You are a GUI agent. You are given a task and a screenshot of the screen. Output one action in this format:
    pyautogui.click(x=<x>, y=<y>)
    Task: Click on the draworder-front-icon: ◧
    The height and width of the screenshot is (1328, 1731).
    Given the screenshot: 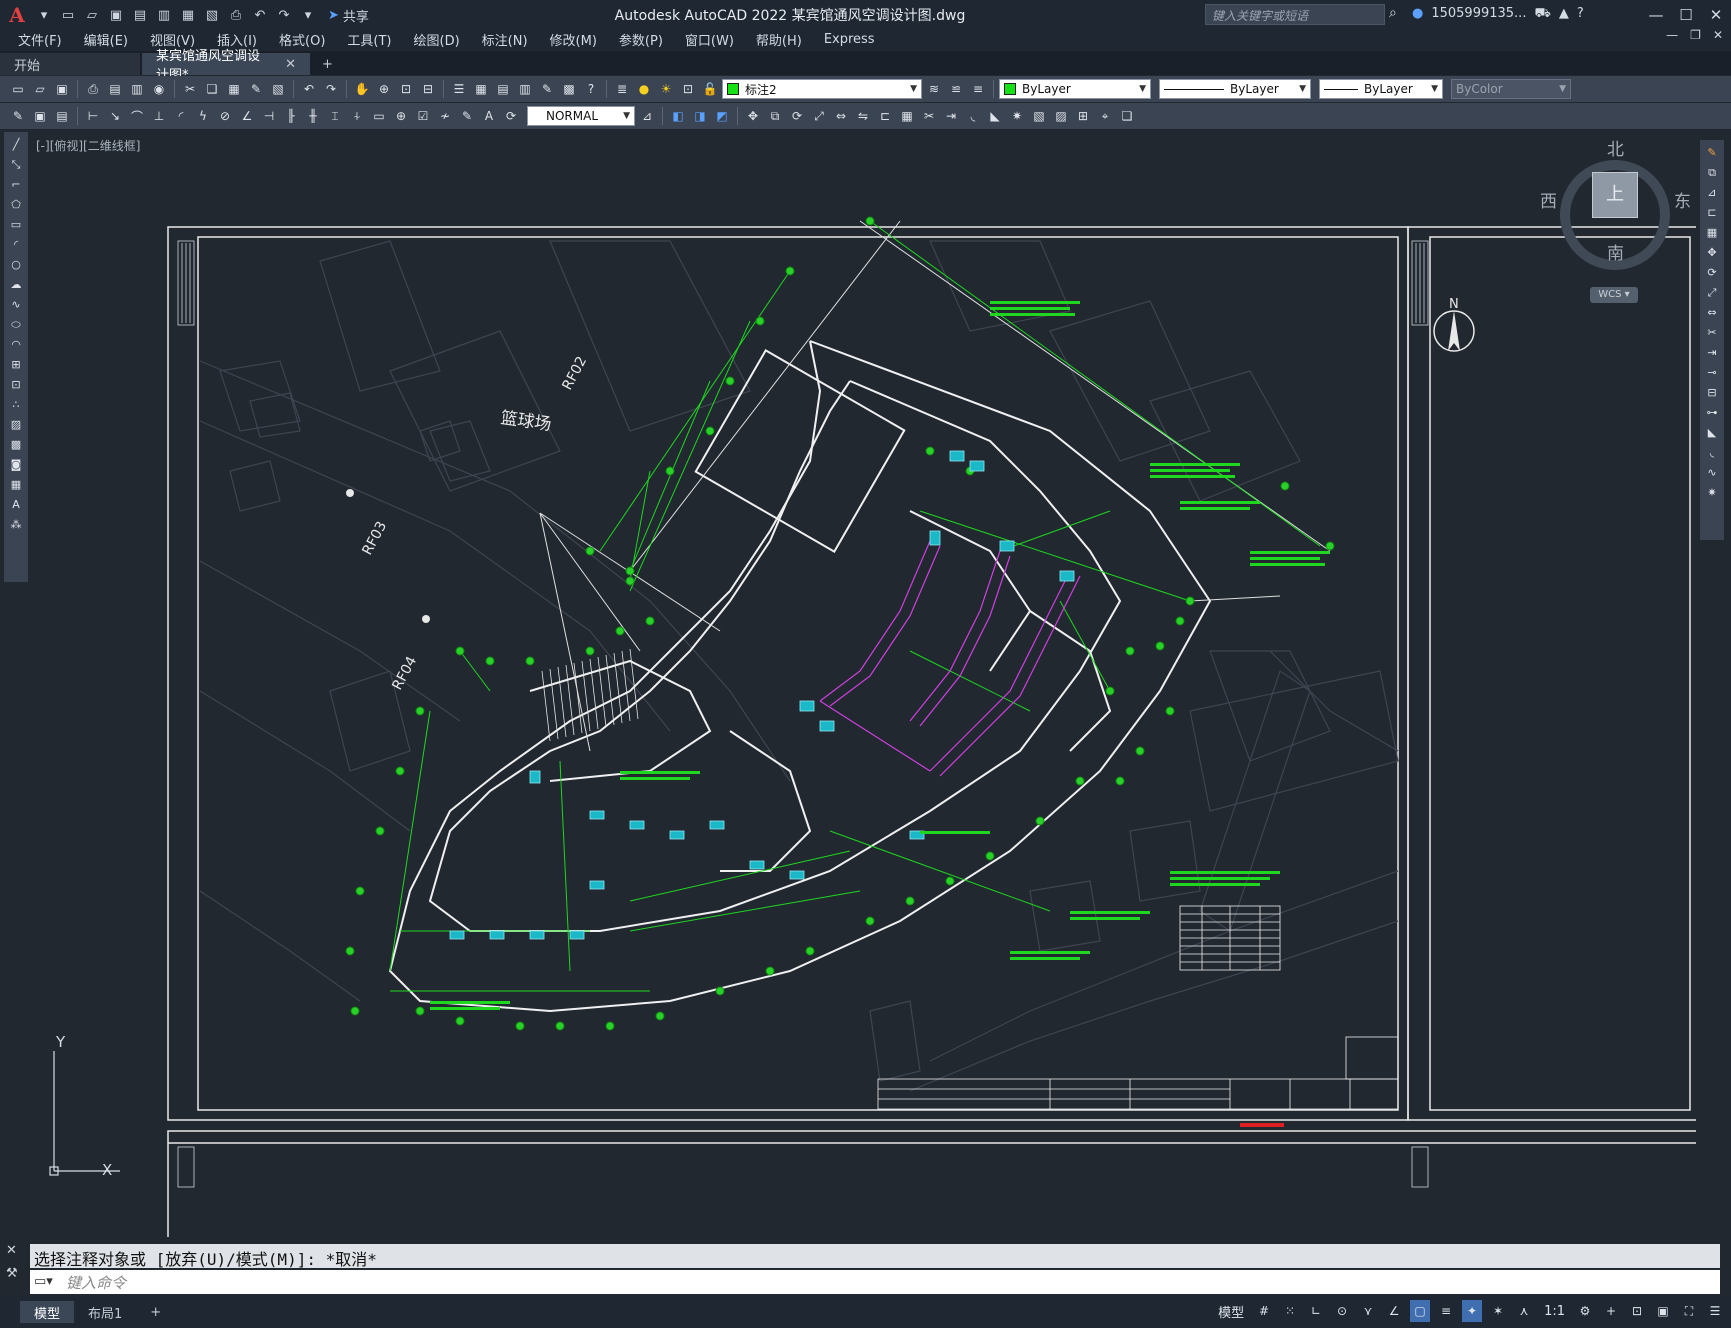 What is the action you would take?
    pyautogui.click(x=678, y=116)
    